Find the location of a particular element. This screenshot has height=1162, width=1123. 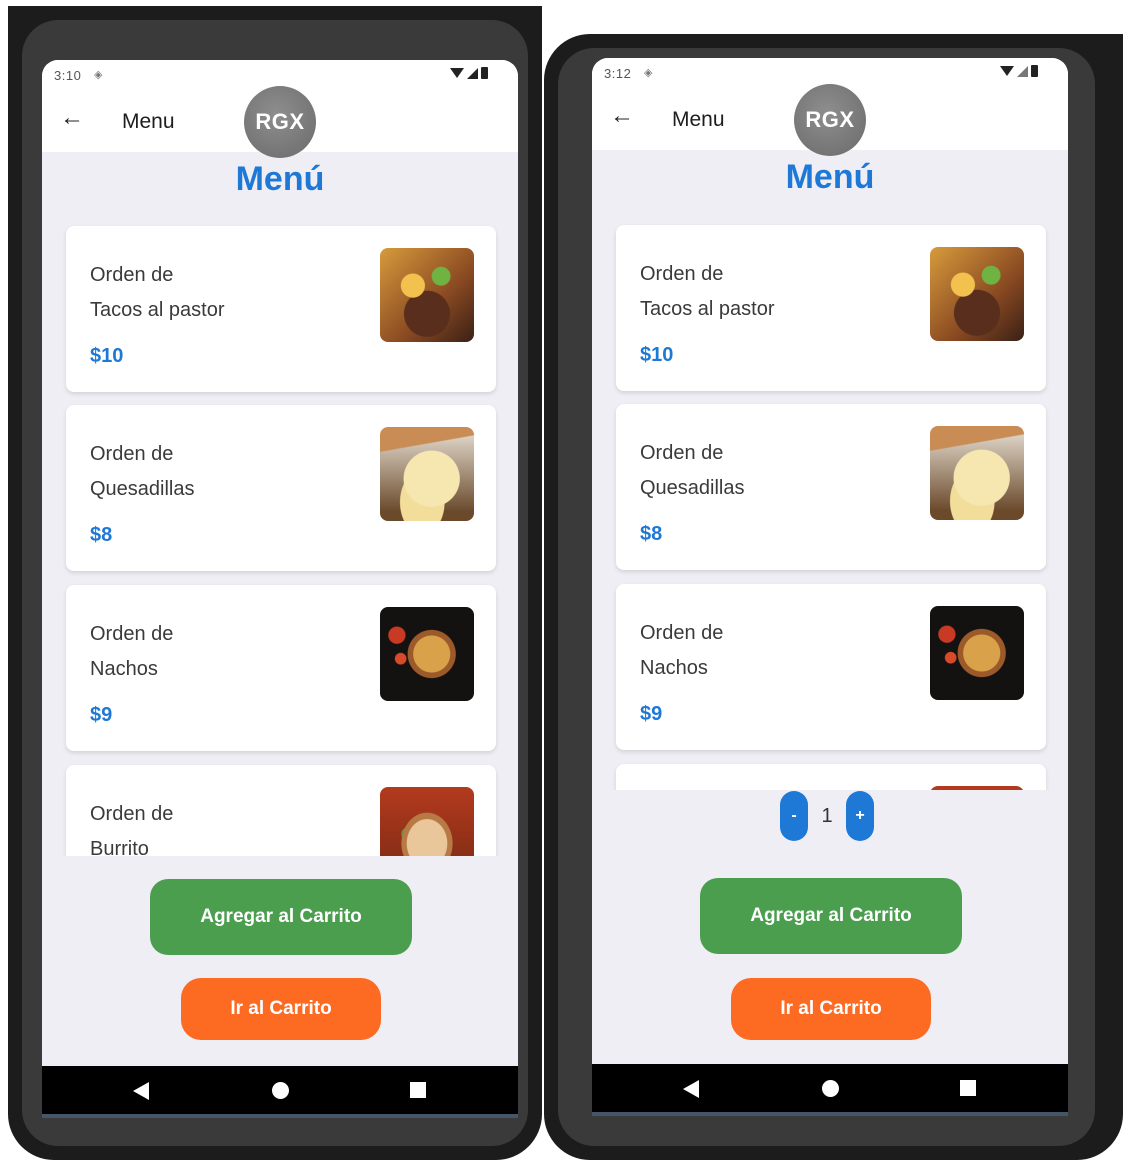

status-time: 3:12 is located at coordinates (618, 73).